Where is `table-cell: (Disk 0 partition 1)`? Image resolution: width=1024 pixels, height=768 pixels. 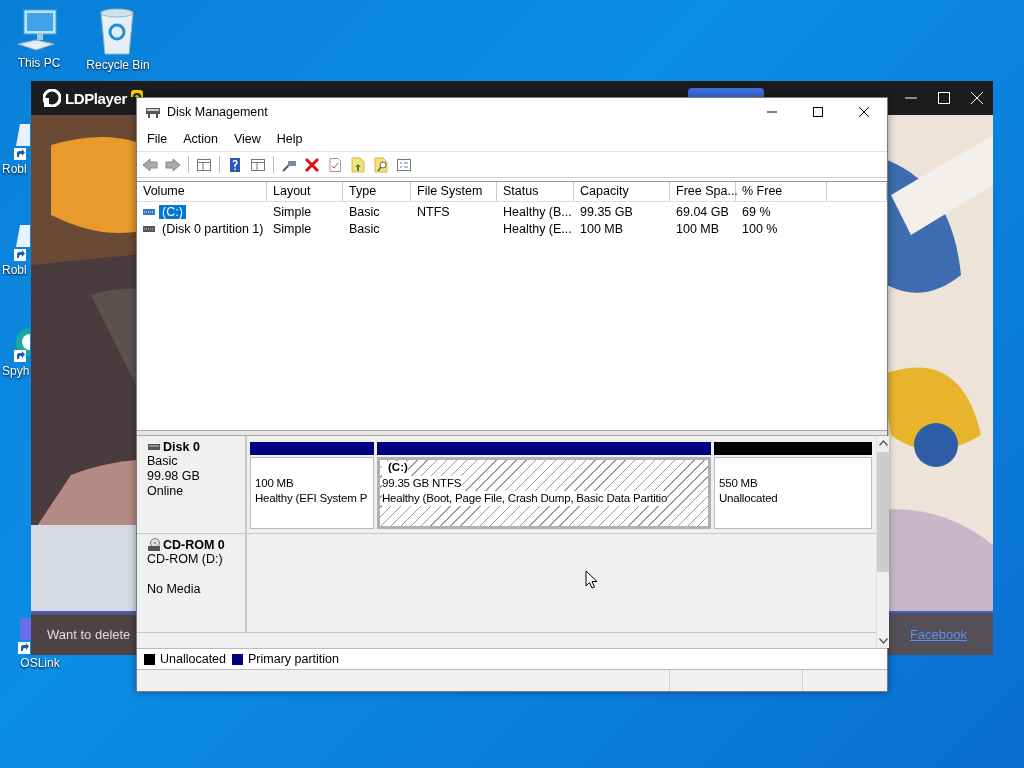
table-cell: (Disk 0 partition 1) is located at coordinates (213, 228).